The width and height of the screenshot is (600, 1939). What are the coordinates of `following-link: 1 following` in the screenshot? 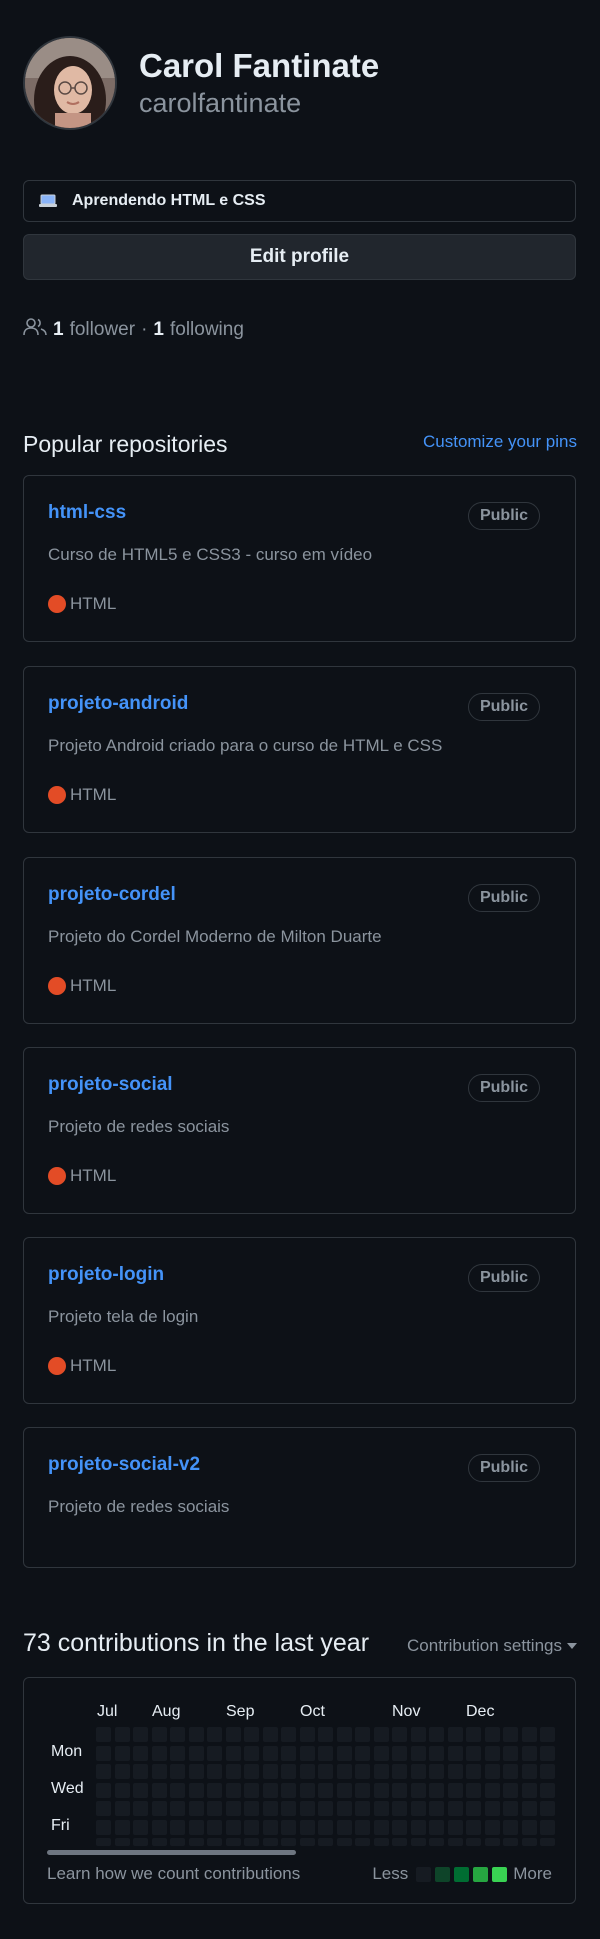 It's located at (198, 330).